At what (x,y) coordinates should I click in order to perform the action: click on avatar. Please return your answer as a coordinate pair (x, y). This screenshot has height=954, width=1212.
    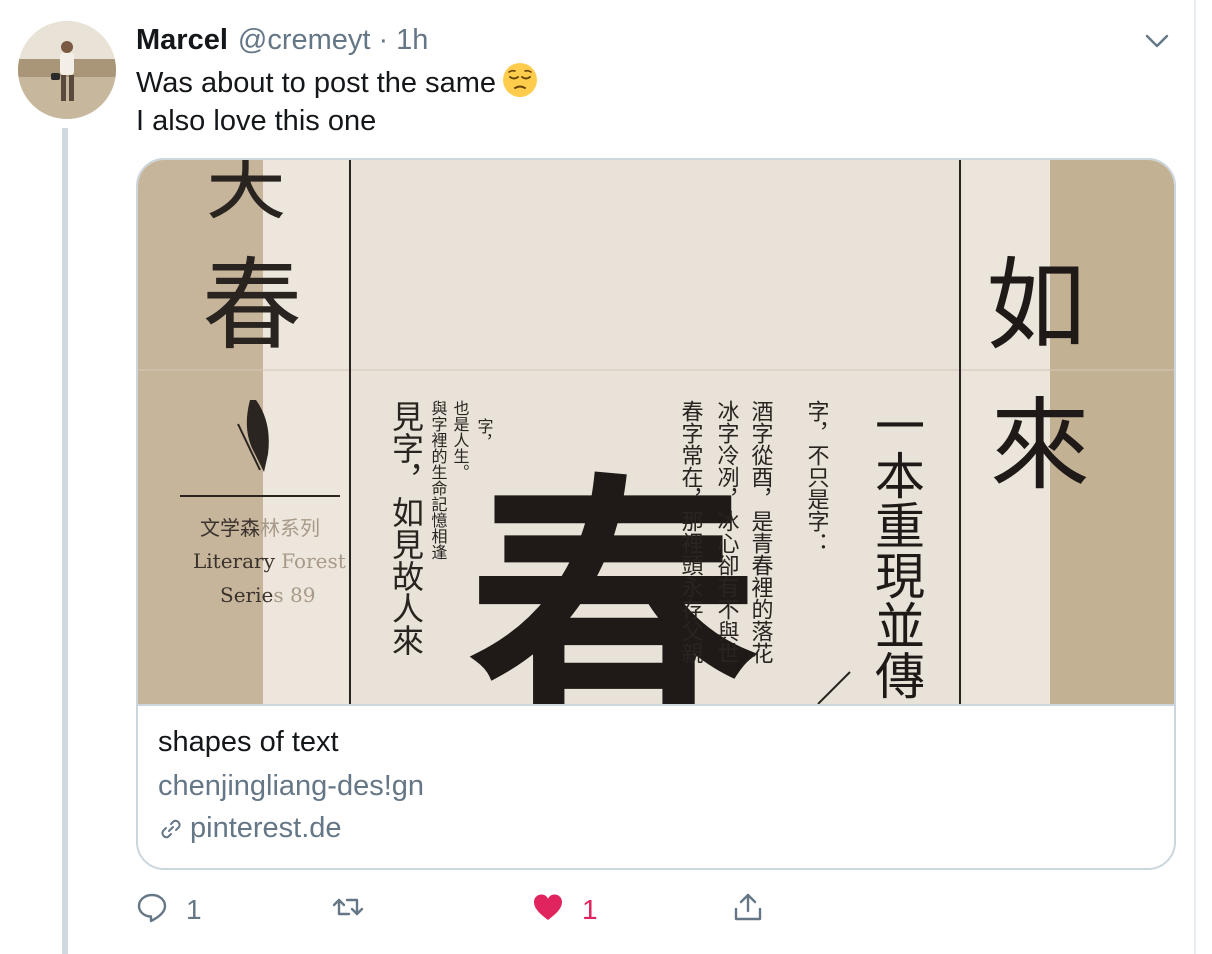
    Looking at the image, I should click on (67, 70).